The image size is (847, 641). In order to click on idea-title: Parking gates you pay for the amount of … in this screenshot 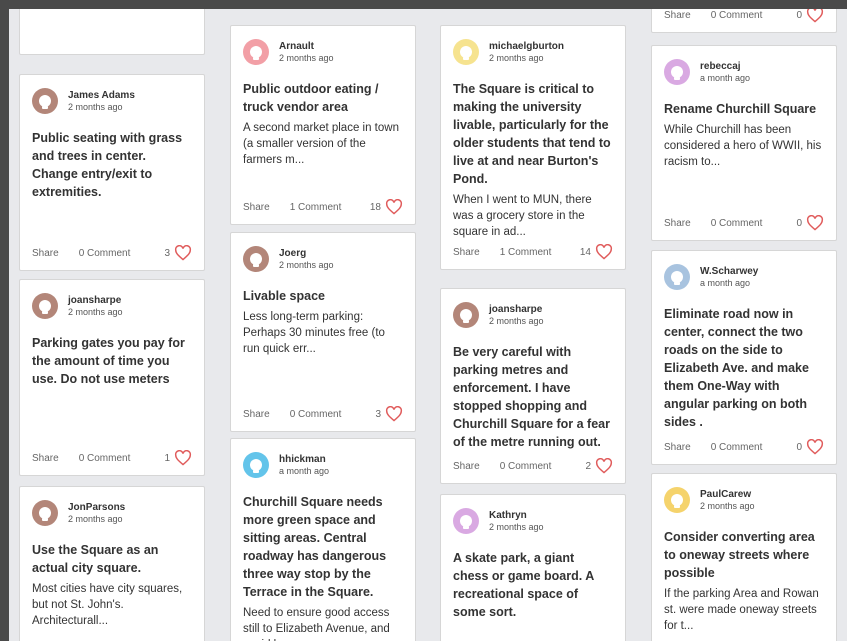, I will do `click(112, 361)`.